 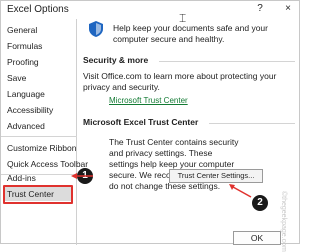 I want to click on shield-icon, so click(x=96, y=29).